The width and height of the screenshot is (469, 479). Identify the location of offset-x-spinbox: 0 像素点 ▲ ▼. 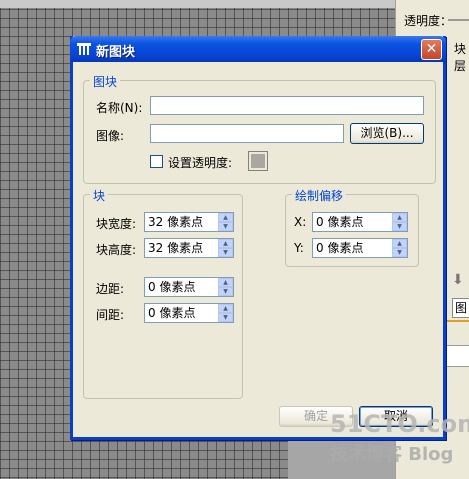
(360, 222).